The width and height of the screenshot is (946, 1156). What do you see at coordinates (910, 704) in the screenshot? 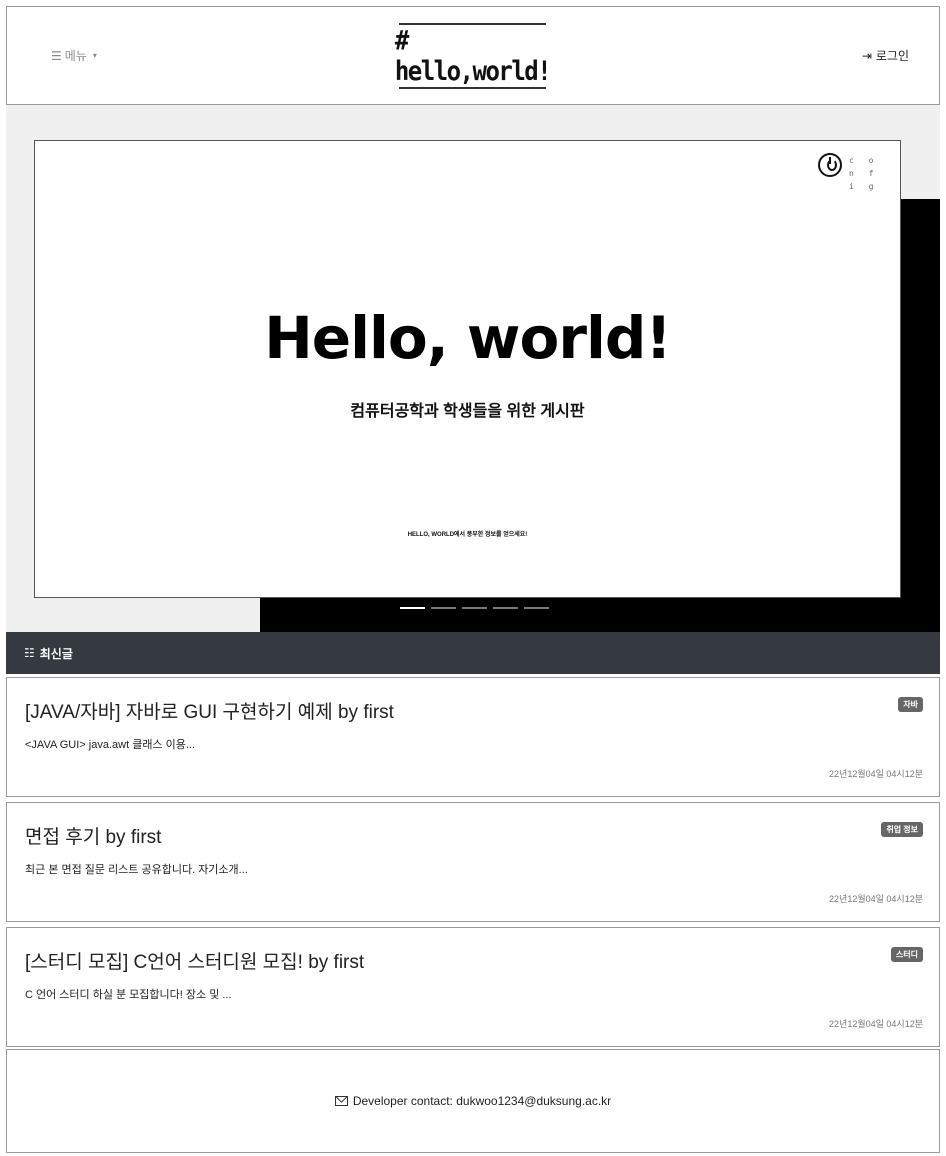
I see `category-badge: 자바` at bounding box center [910, 704].